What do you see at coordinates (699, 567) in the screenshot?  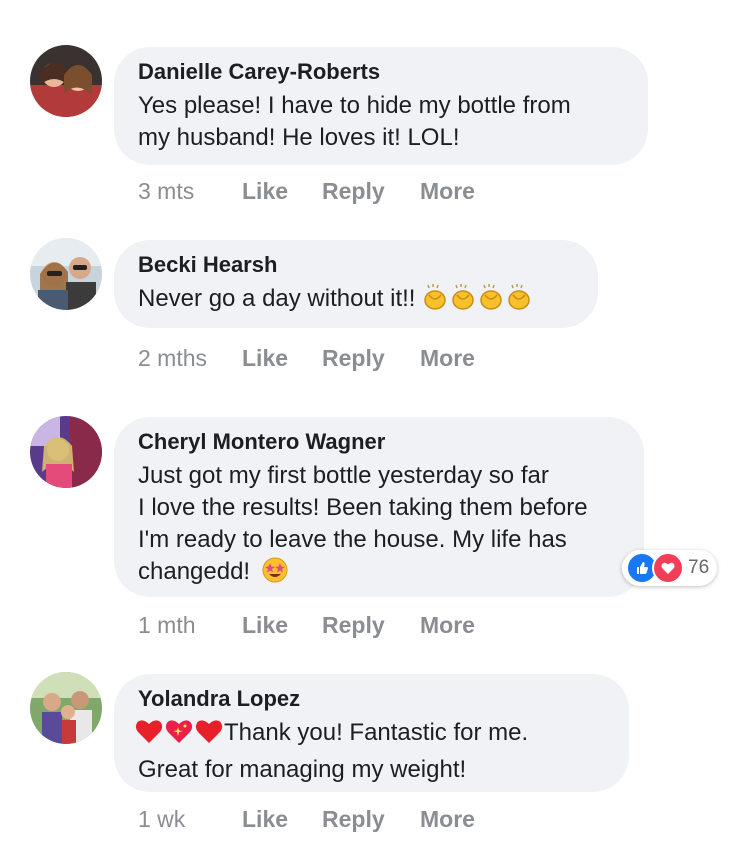 I see `reaction-count: 76` at bounding box center [699, 567].